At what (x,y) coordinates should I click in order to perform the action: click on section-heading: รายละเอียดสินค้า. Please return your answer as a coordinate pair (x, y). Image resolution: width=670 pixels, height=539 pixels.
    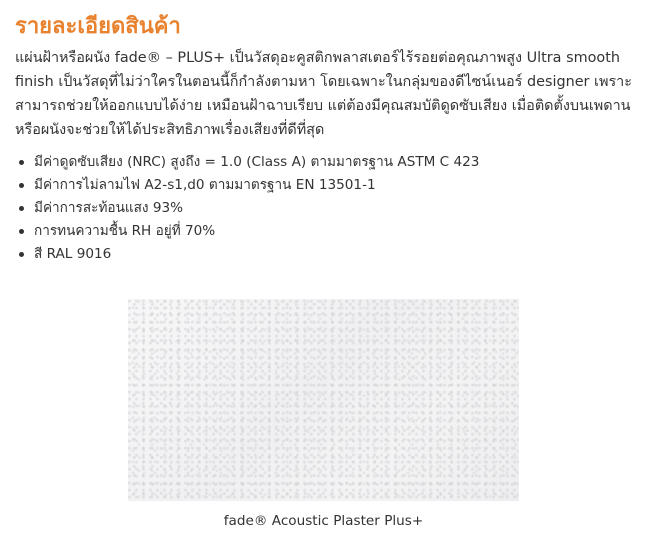
    Looking at the image, I should click on (98, 26).